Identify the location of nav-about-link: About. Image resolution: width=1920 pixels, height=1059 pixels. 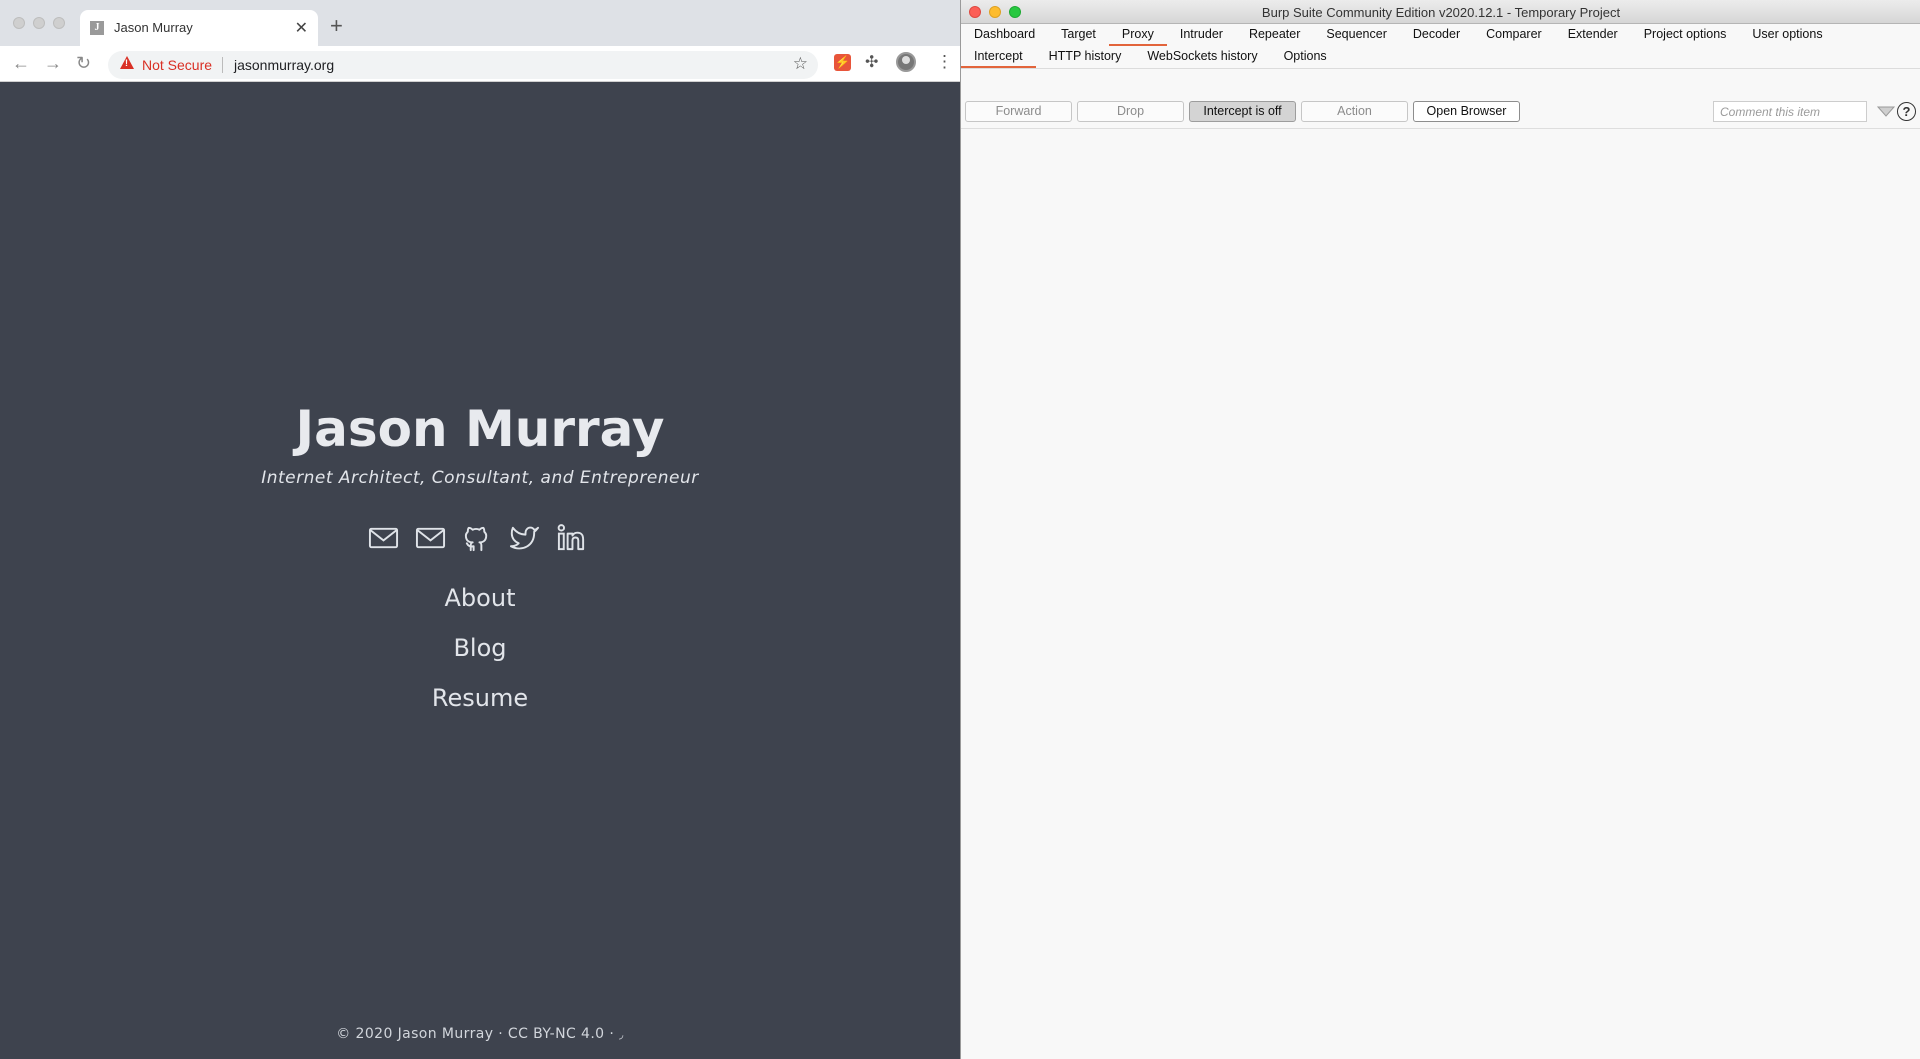
(480, 598).